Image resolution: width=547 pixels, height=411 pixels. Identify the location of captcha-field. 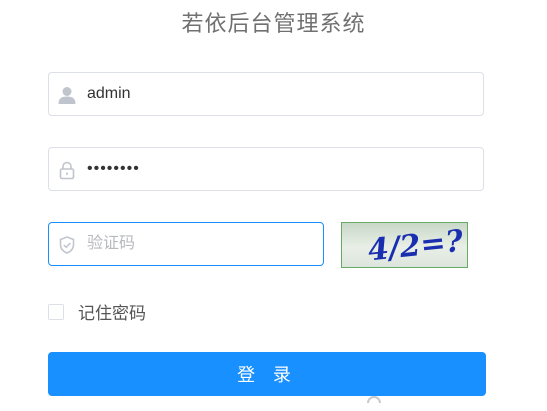
(186, 244).